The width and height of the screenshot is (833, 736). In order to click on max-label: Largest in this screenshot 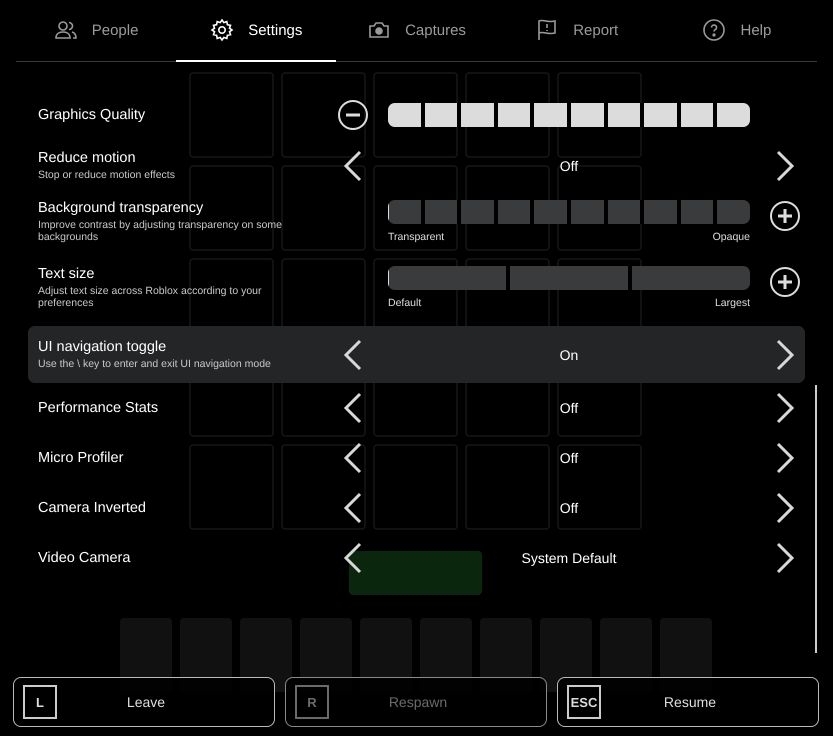, I will do `click(732, 303)`.